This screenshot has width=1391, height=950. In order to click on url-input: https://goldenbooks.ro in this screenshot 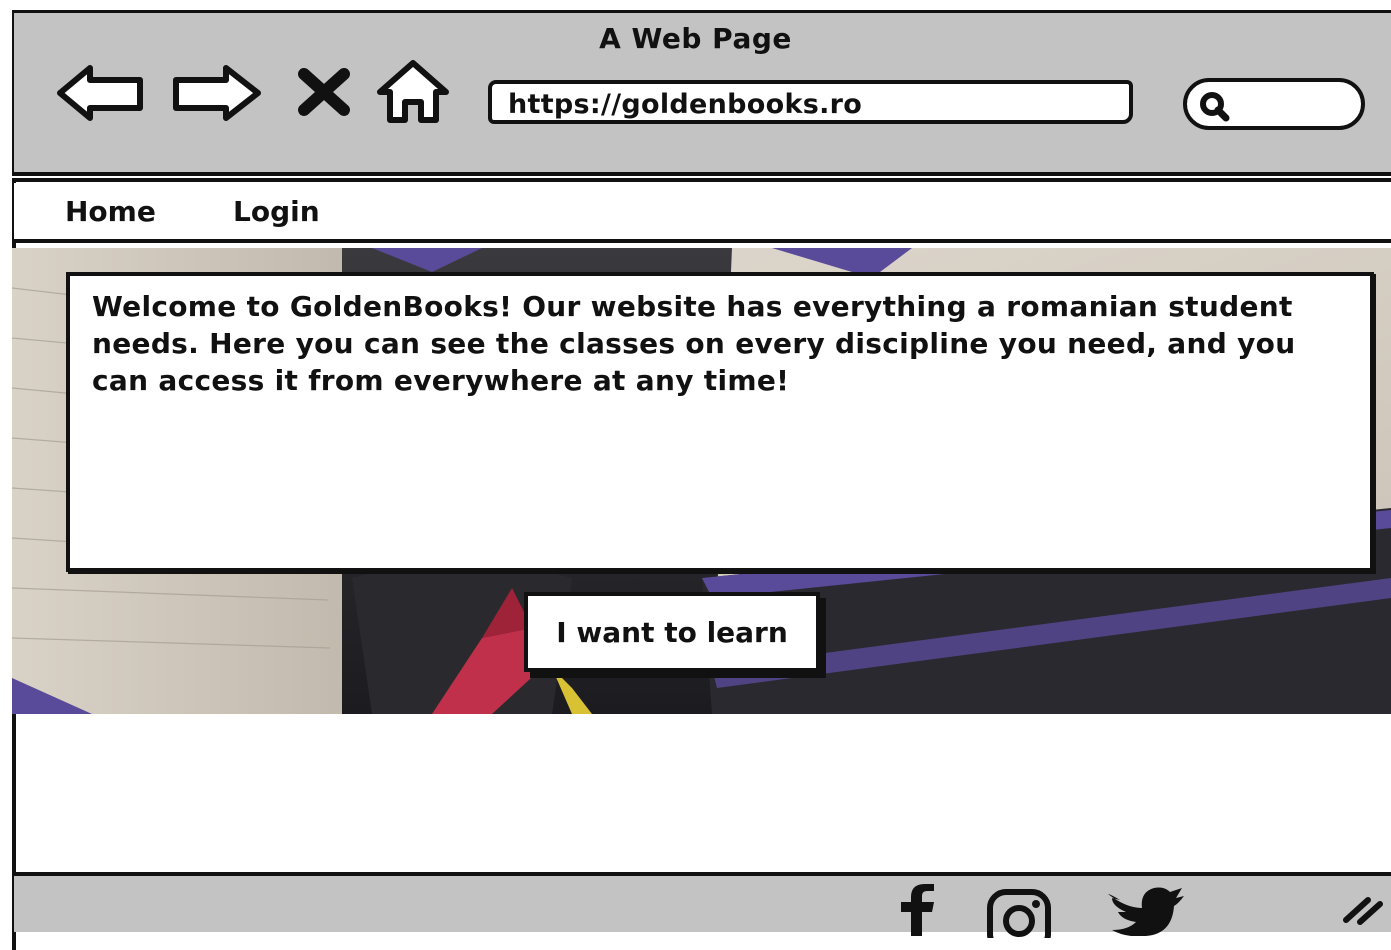, I will do `click(810, 102)`.